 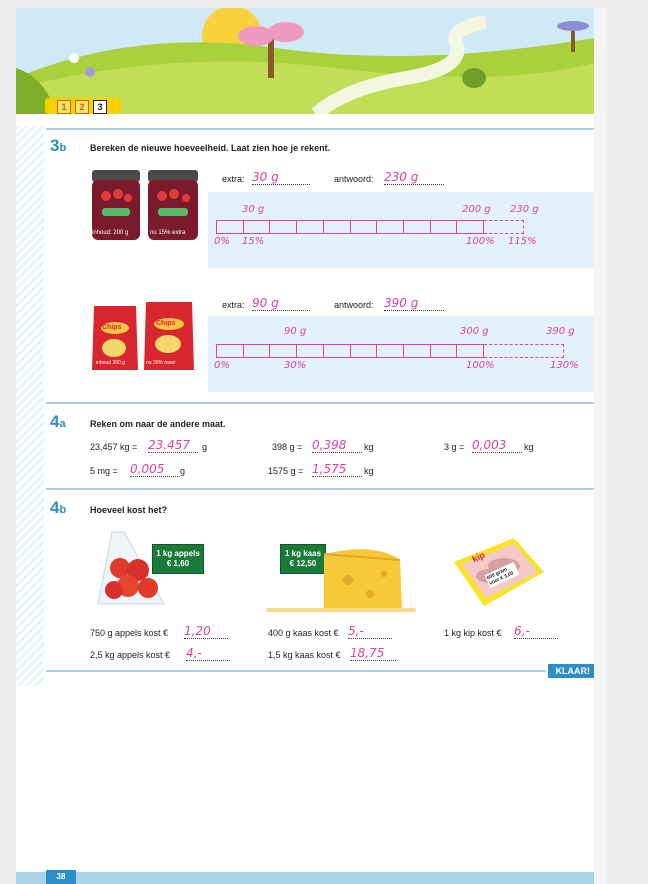 What do you see at coordinates (253, 241) in the screenshot?
I see `bar-bottom-label: 15%` at bounding box center [253, 241].